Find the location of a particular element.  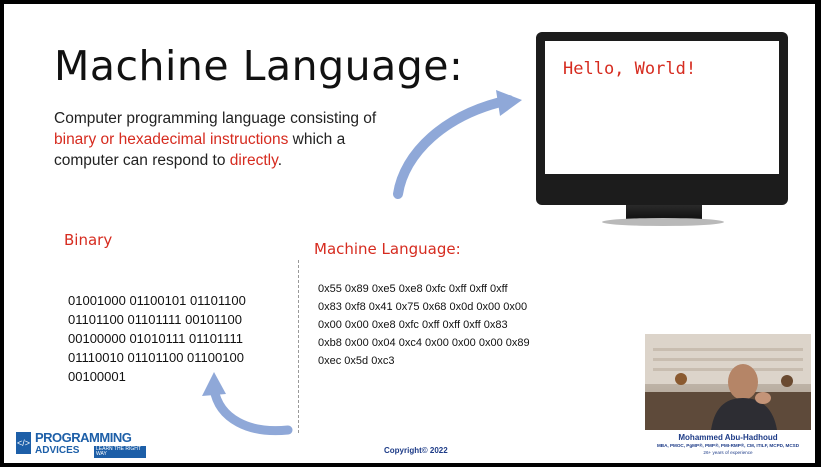

binary-label: Binary is located at coordinates (88, 240).